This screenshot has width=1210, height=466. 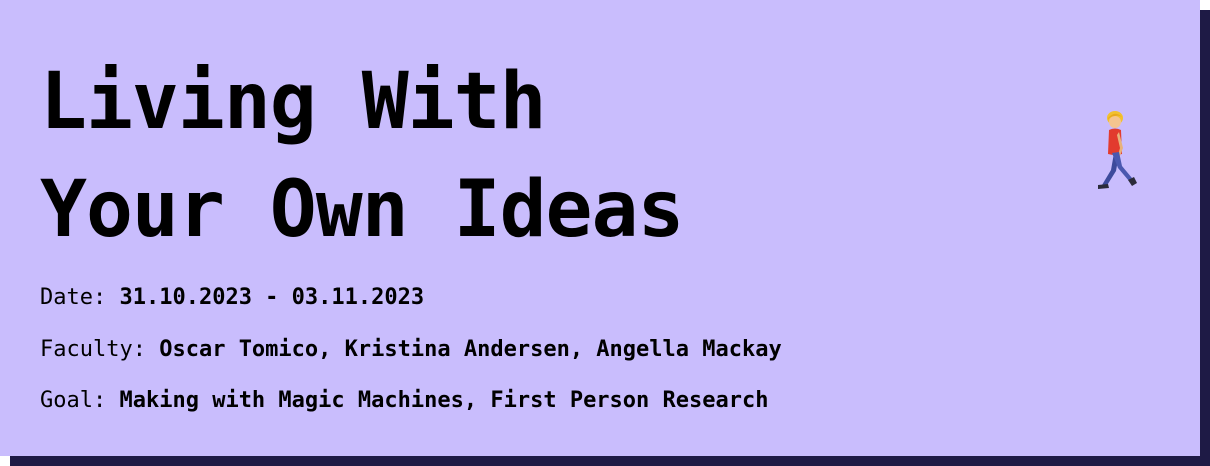 I want to click on date-row: Date: 31.10.2023 - 03.11.2023, so click(x=232, y=298).